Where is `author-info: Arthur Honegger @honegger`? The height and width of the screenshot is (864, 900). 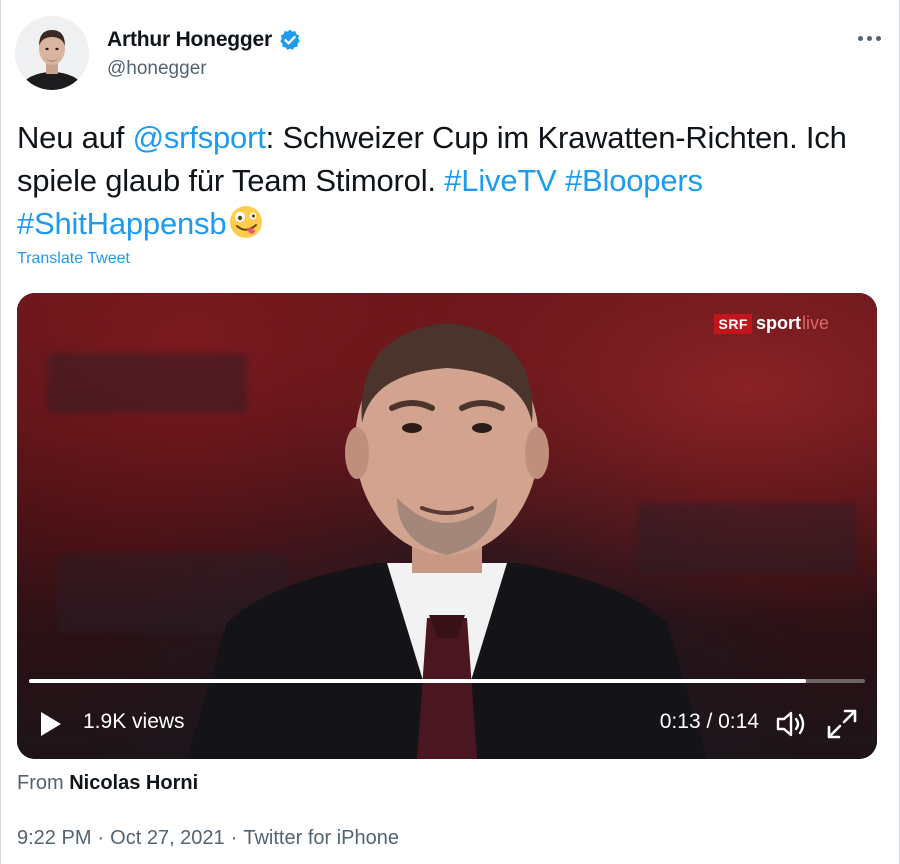 author-info: Arthur Honegger @honegger is located at coordinates (204, 54).